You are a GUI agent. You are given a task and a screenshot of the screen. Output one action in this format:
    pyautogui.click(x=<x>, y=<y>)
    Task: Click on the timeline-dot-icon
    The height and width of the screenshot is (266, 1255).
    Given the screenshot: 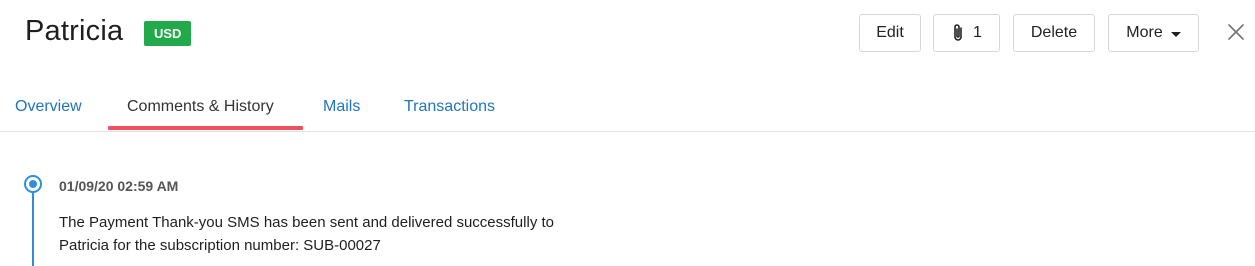 What is the action you would take?
    pyautogui.click(x=33, y=184)
    